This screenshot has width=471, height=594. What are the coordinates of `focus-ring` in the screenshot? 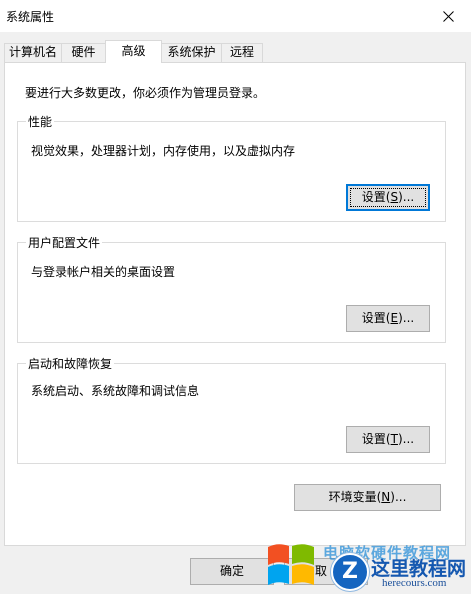 It's located at (388, 197).